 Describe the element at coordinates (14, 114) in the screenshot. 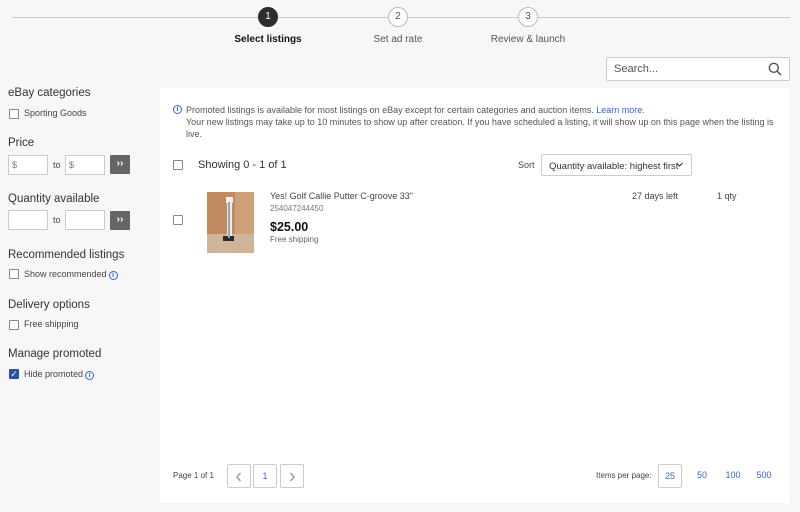

I see `checkbox-sporting-goods` at that location.